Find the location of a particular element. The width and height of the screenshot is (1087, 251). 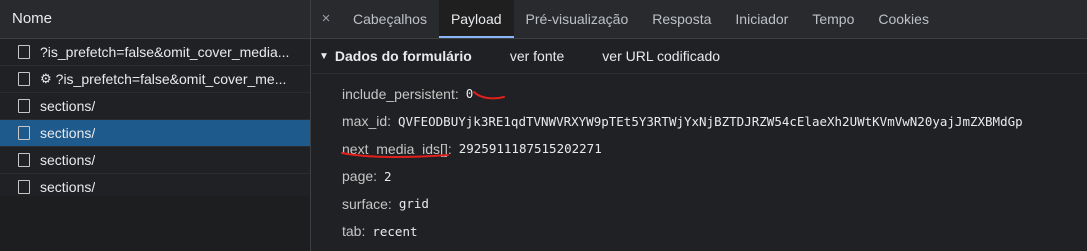

param-row: tab: recent is located at coordinates (714, 232).